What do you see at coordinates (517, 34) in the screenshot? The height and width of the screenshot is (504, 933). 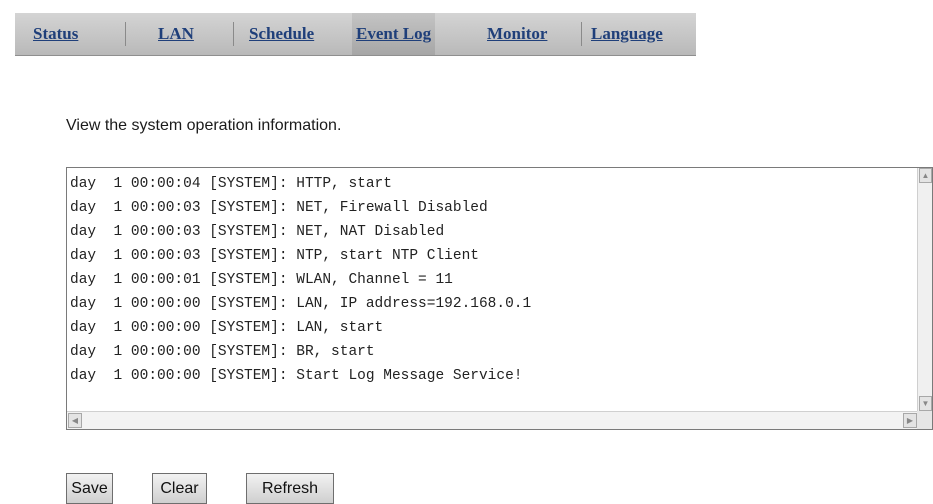 I see `tab-monitor: Monitor` at bounding box center [517, 34].